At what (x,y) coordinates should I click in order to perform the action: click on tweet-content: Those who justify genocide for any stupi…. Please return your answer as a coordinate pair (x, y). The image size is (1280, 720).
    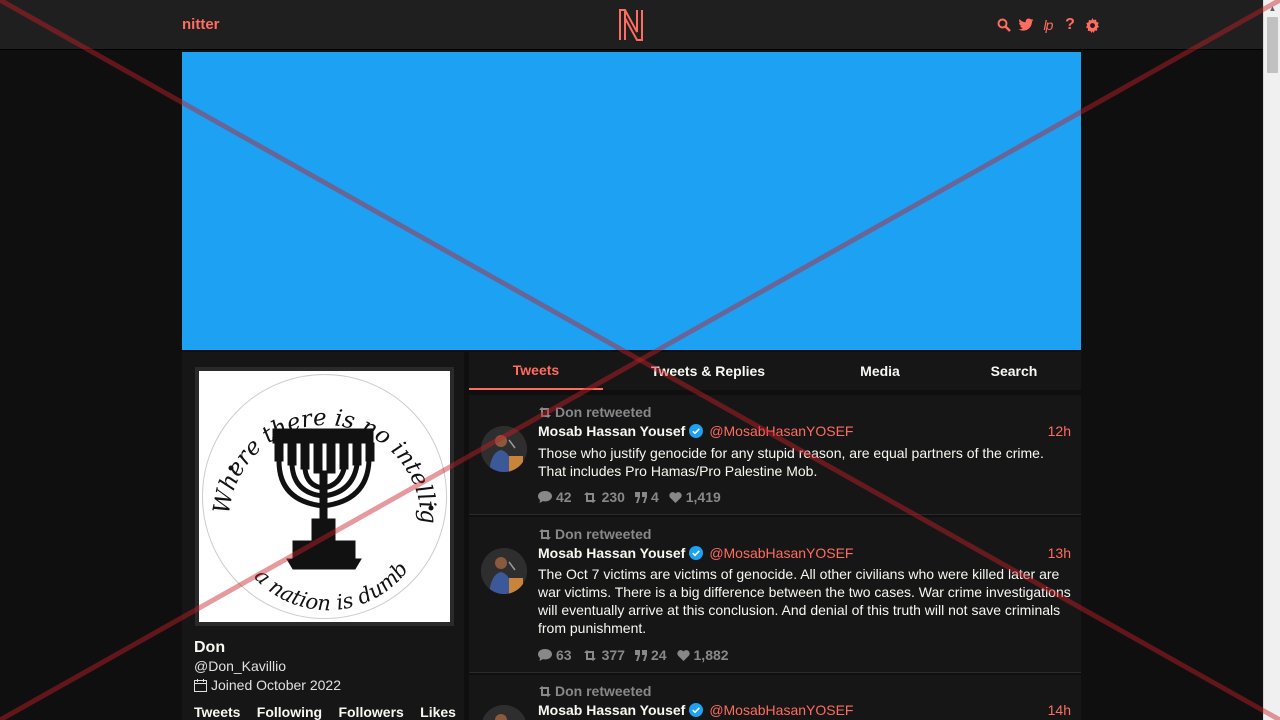
    Looking at the image, I should click on (791, 462).